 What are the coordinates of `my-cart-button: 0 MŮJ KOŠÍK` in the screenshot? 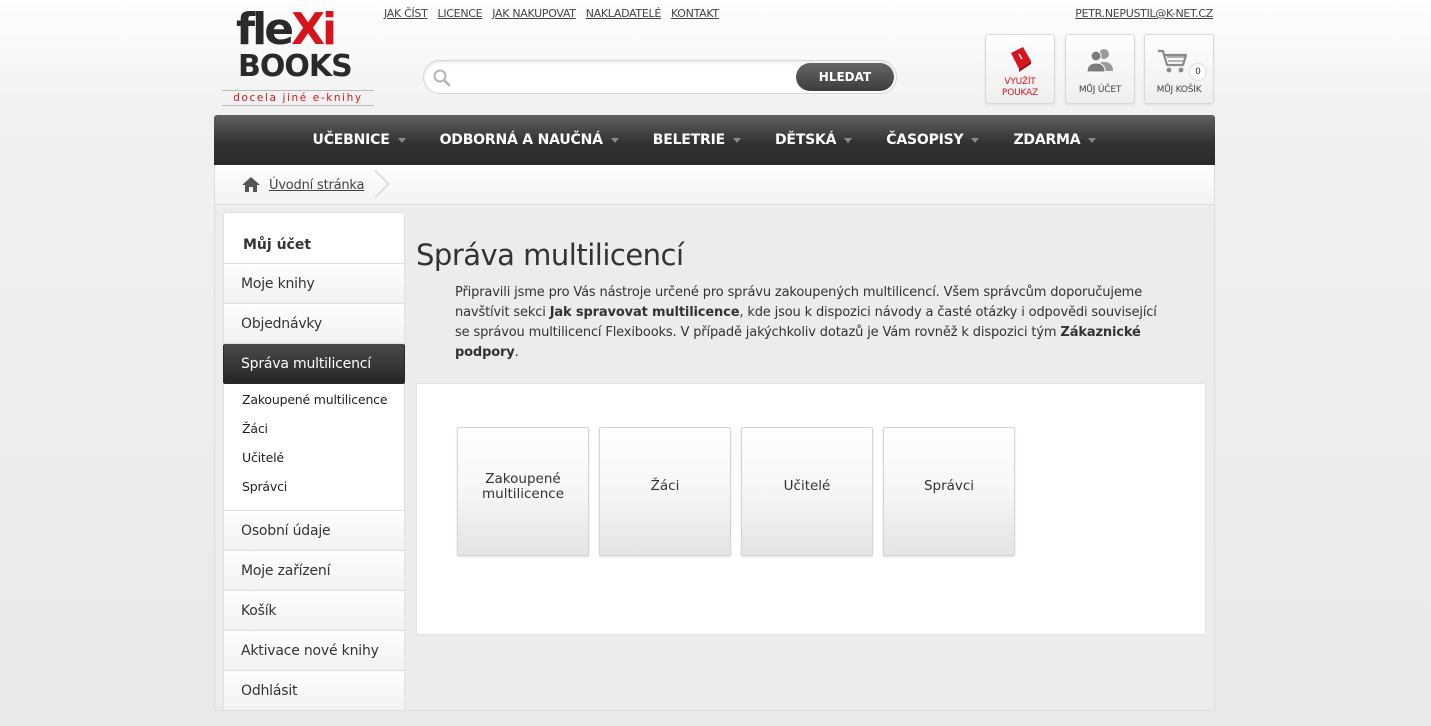 It's located at (1179, 69).